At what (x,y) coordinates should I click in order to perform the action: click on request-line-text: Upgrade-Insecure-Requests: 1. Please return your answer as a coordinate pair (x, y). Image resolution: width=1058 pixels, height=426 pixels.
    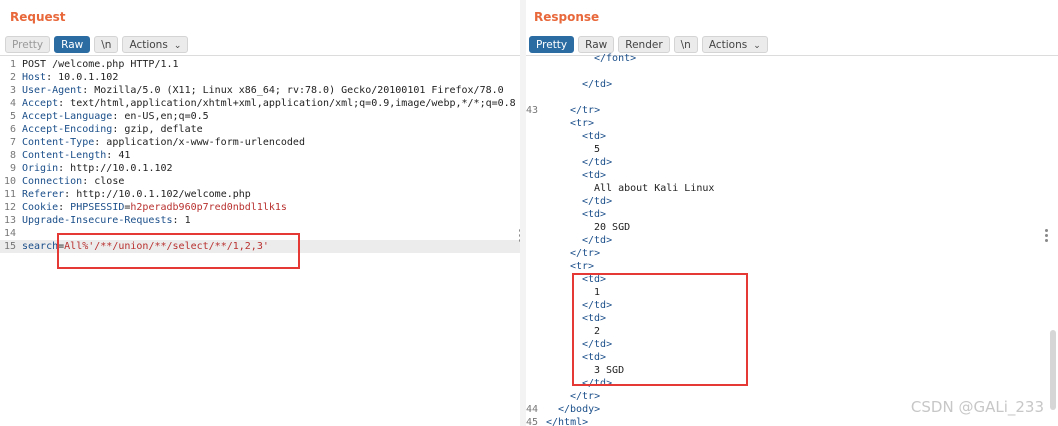
    Looking at the image, I should click on (106, 220).